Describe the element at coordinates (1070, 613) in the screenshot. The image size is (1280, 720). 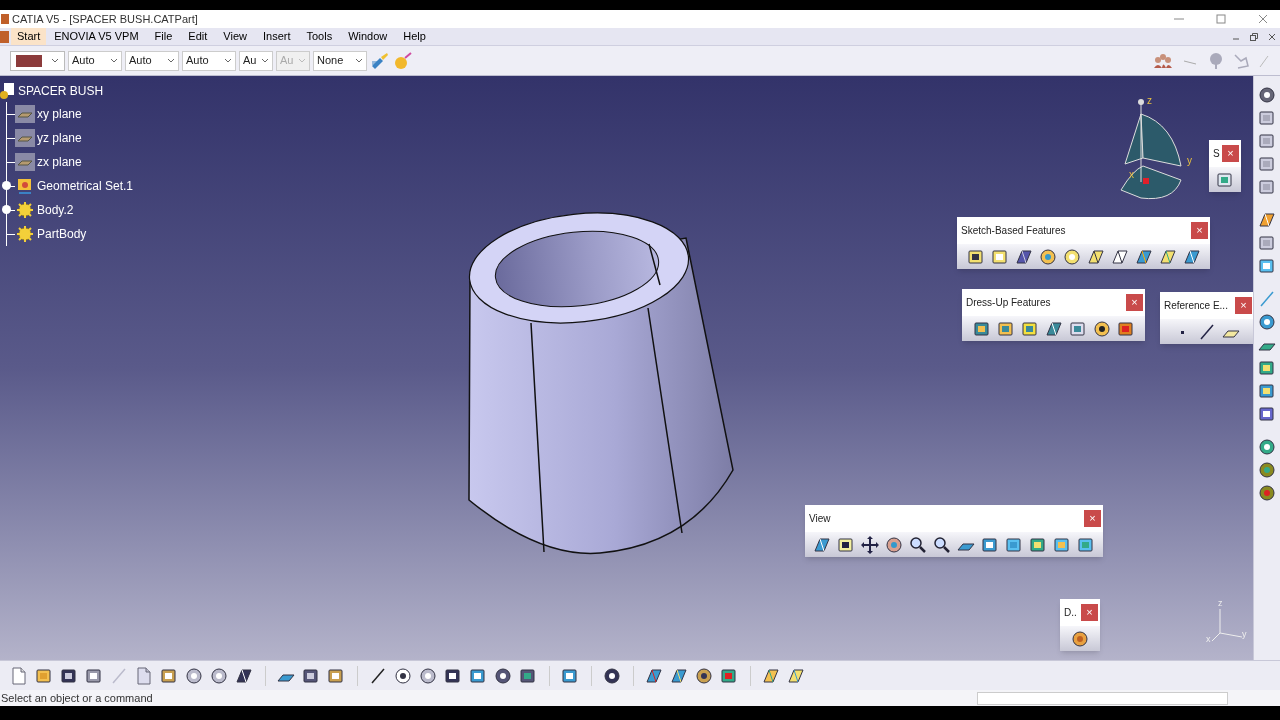
I see `toolbar-title: D..` at that location.